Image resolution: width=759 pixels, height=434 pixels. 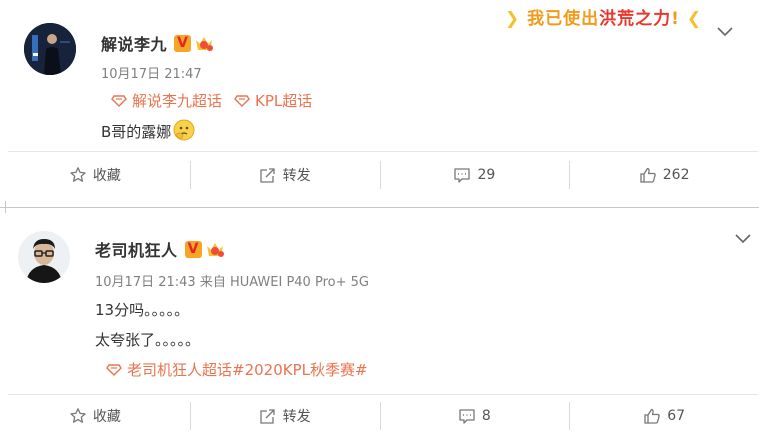 I want to click on post-text: B哥的露娜, so click(x=148, y=130).